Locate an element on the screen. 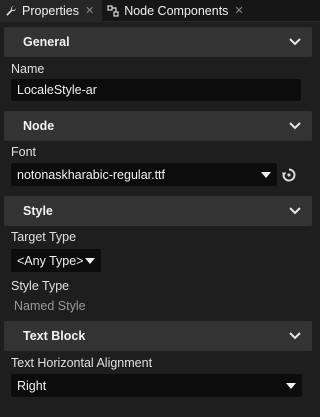 The height and width of the screenshot is (417, 320). tab-label: Properties is located at coordinates (50, 10).